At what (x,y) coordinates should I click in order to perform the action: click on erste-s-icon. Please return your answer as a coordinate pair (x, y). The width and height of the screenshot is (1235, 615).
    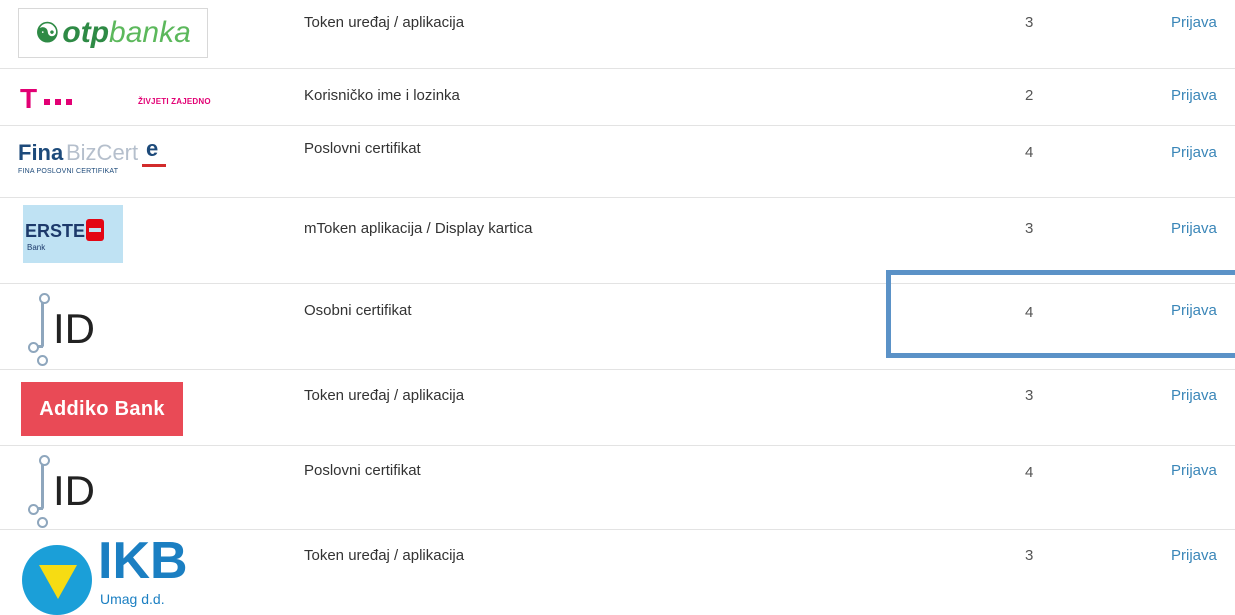
    Looking at the image, I should click on (95, 230).